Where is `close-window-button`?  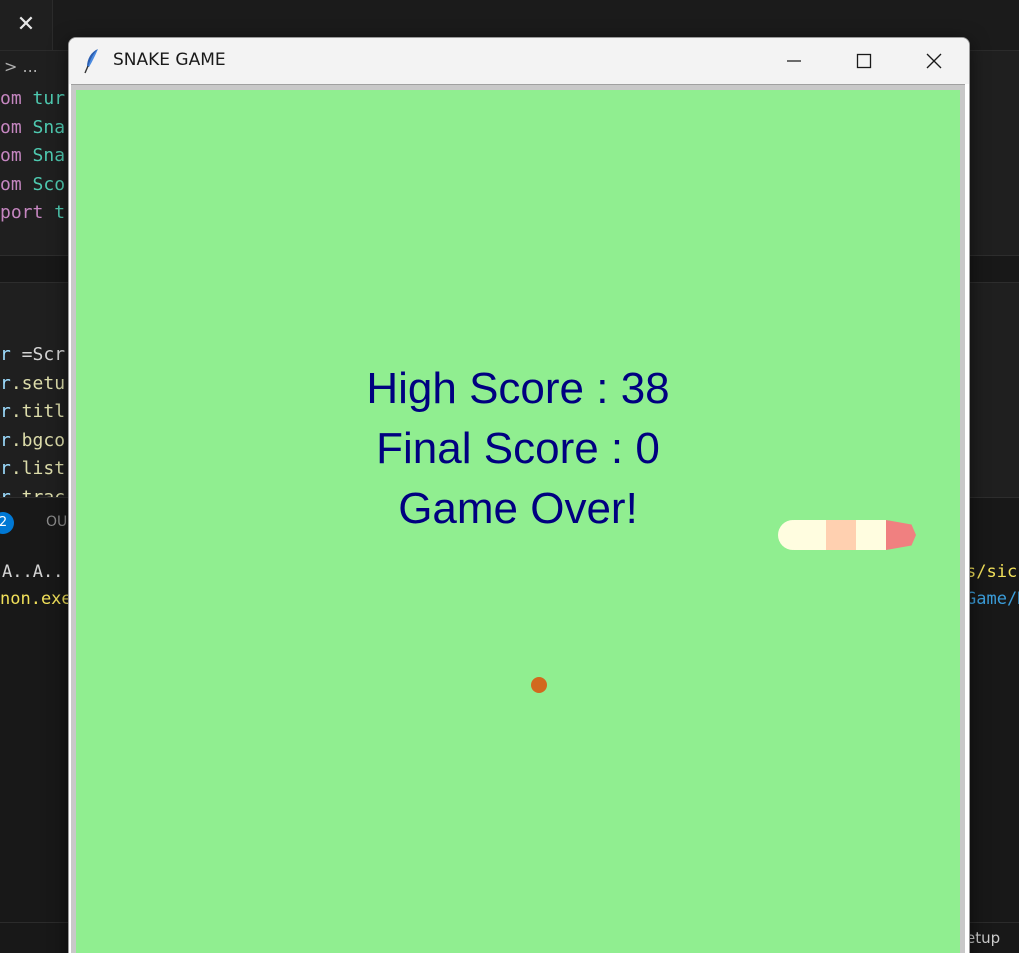
close-window-button is located at coordinates (934, 61).